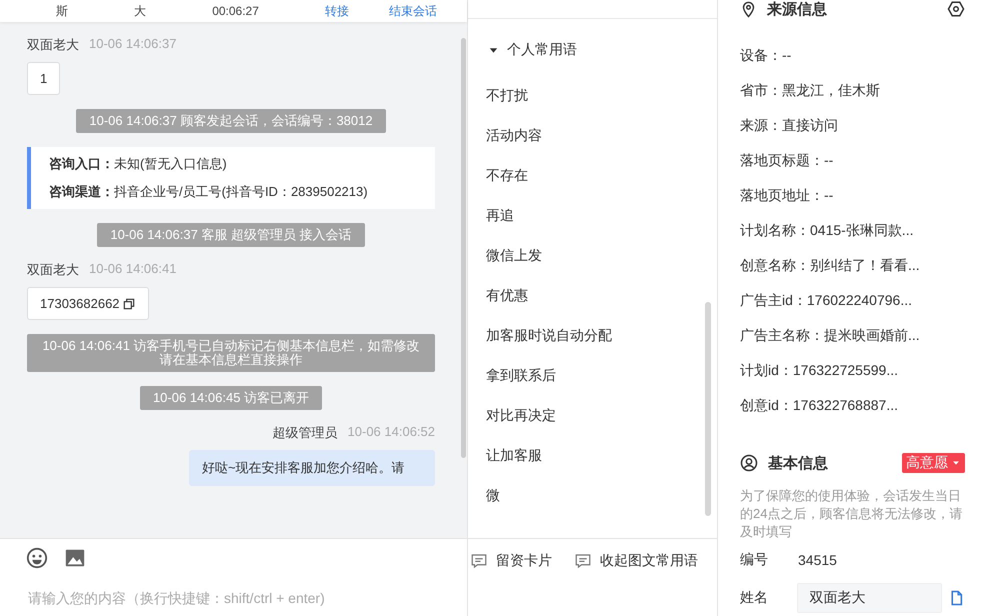 Image resolution: width=985 pixels, height=616 pixels. I want to click on info-field: 落地页标题：--, so click(852, 160).